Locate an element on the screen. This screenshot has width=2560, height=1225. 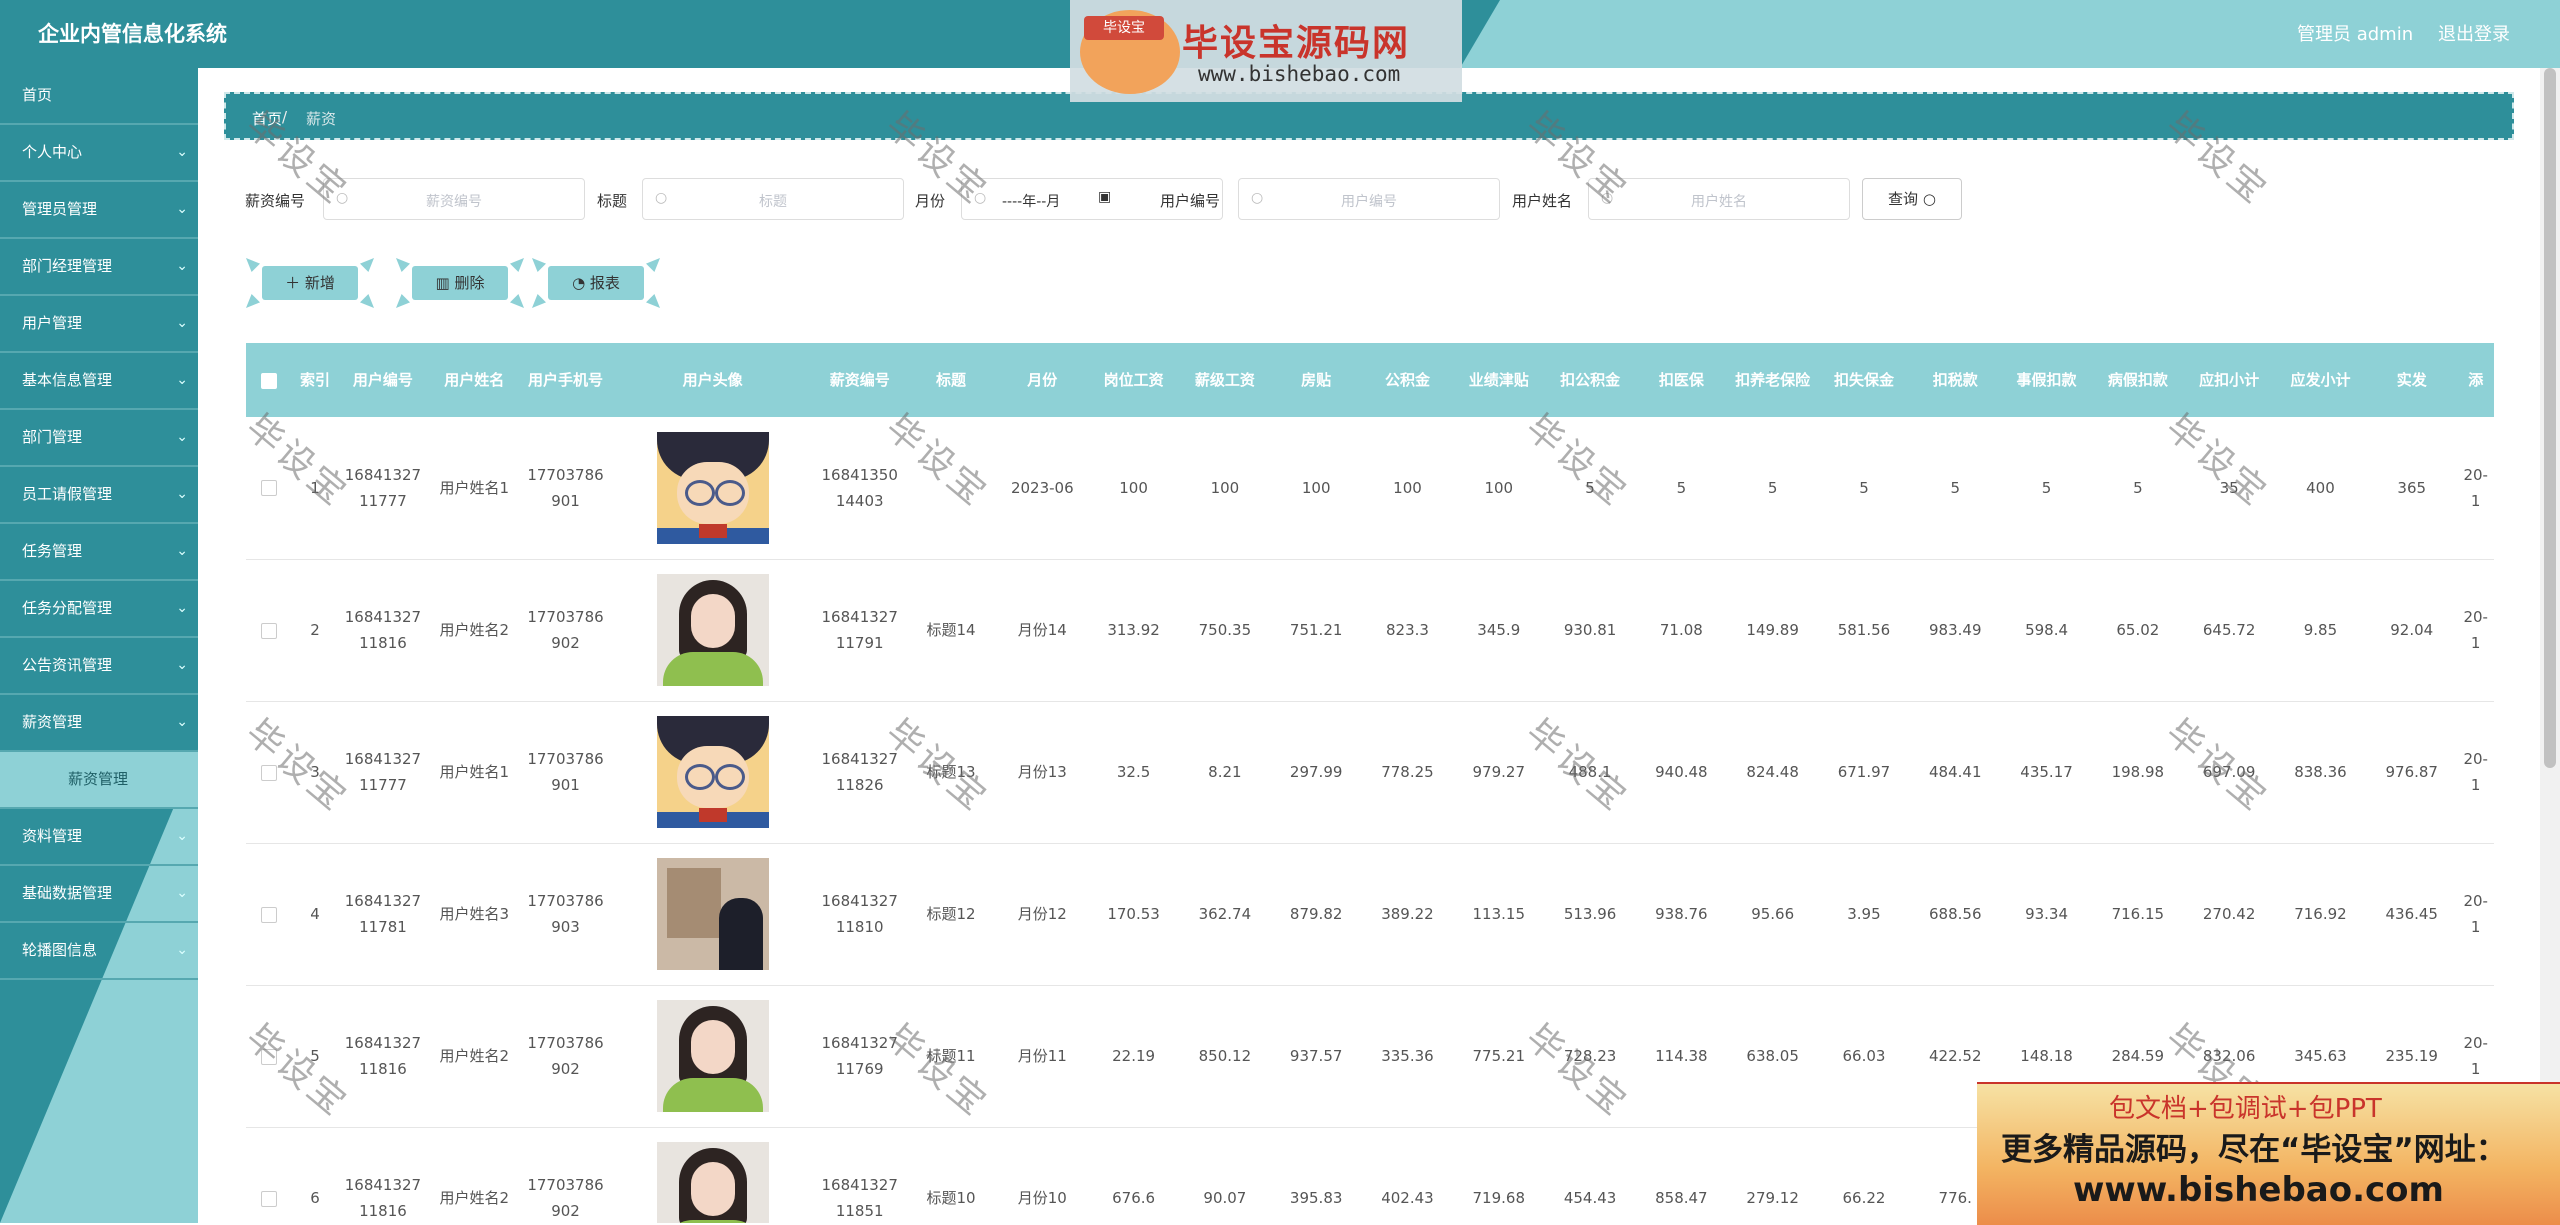
table-cell: 8.21 is located at coordinates (1225, 772).